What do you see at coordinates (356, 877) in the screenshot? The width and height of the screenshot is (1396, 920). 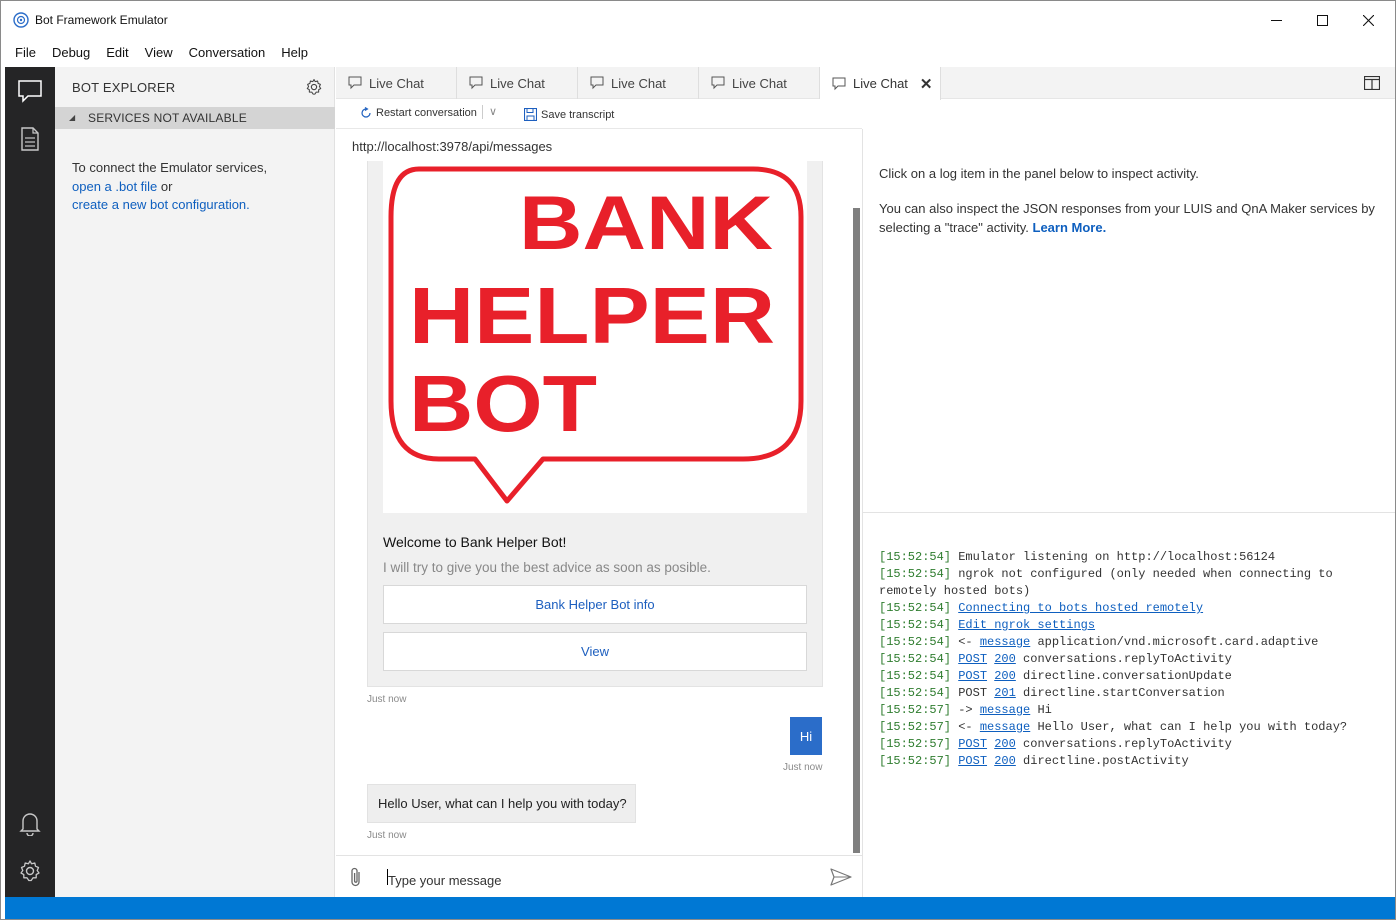 I see `paperclip-icon` at bounding box center [356, 877].